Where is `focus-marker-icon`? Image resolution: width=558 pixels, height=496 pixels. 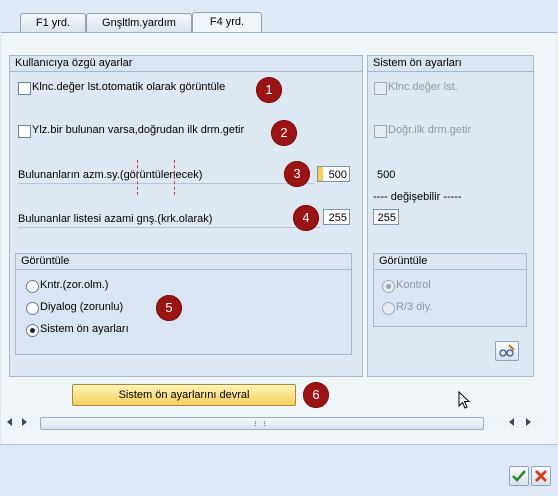
focus-marker-icon is located at coordinates (156, 177).